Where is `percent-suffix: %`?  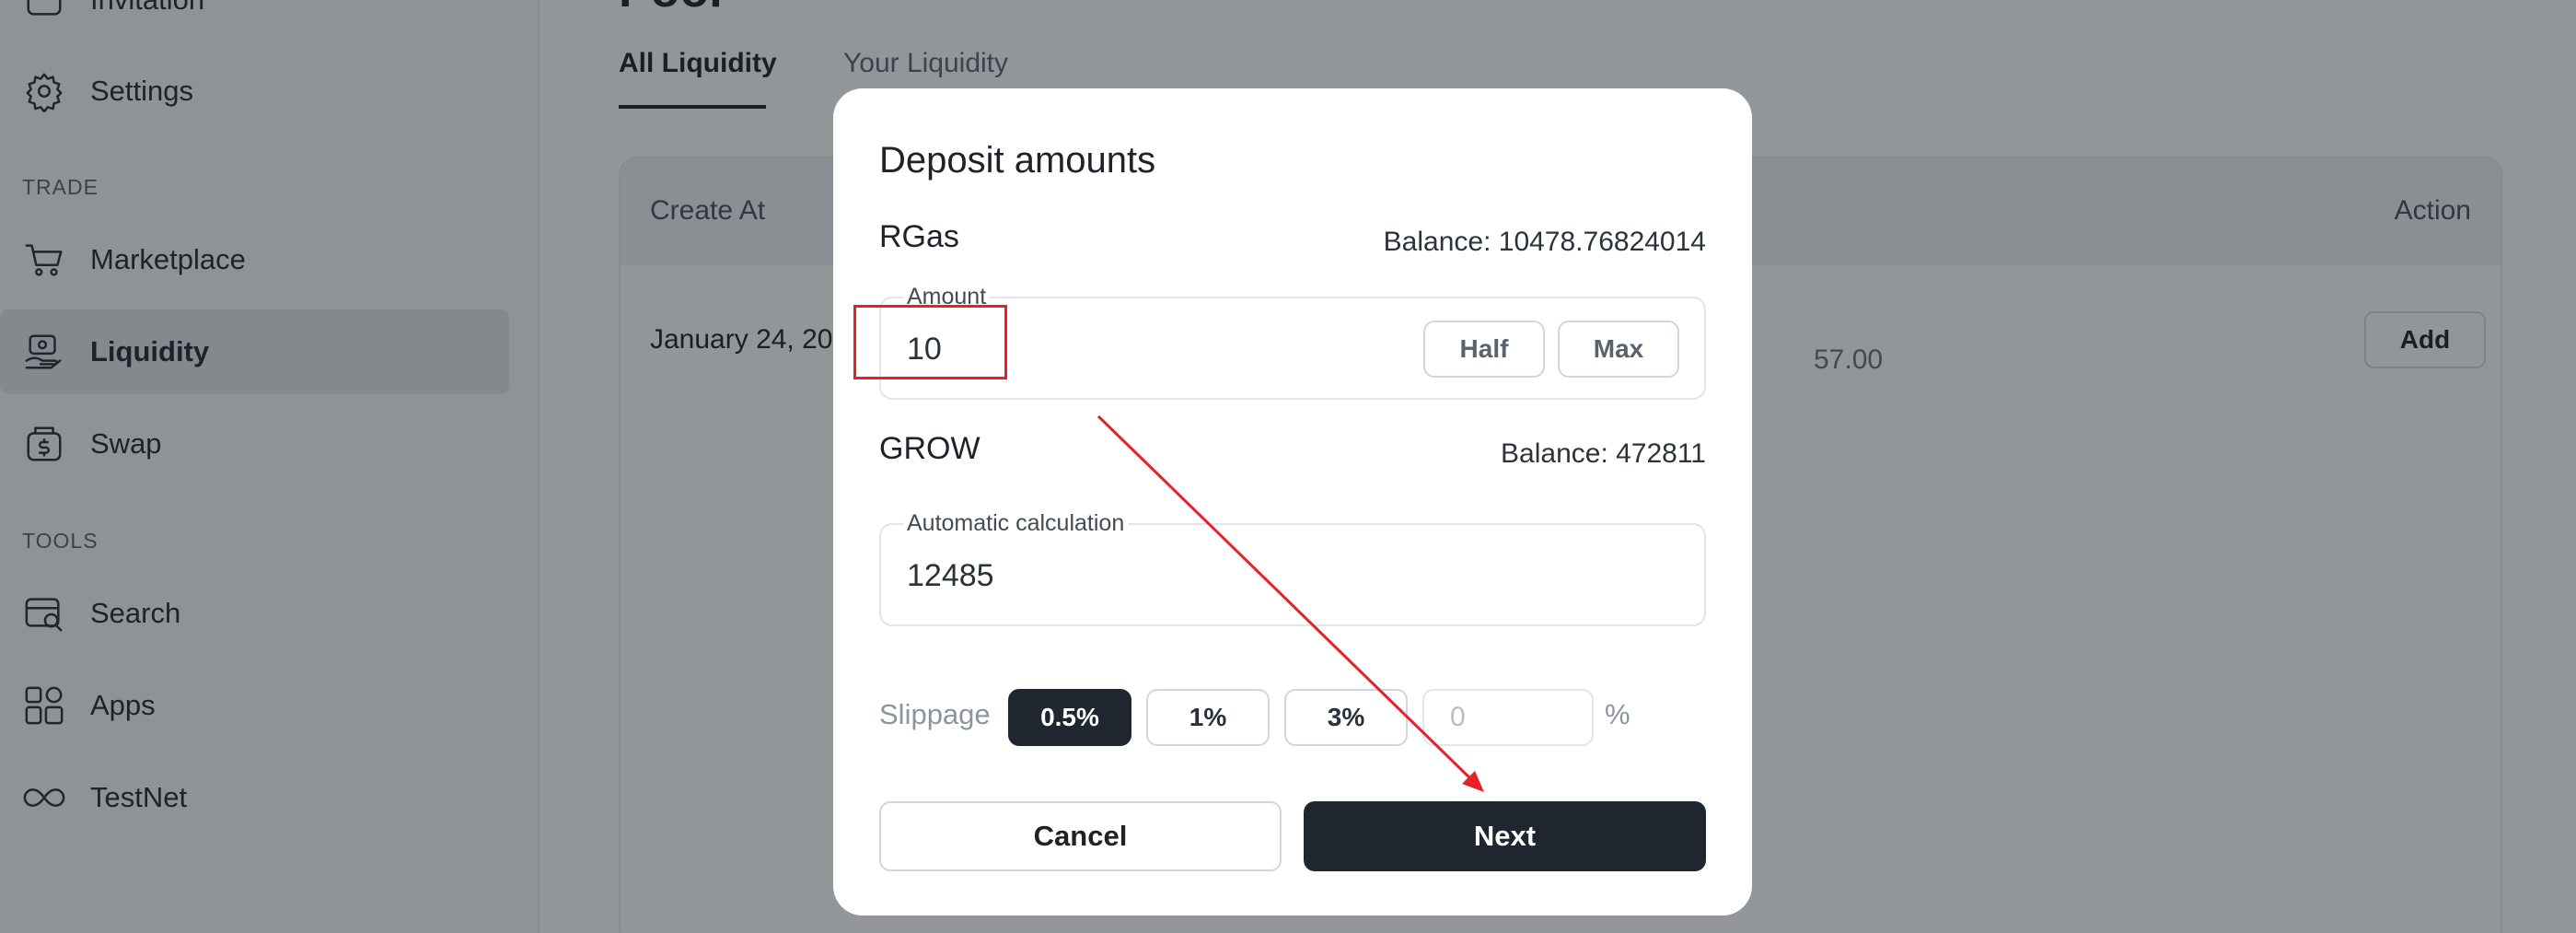
percent-suffix: % is located at coordinates (1617, 714).